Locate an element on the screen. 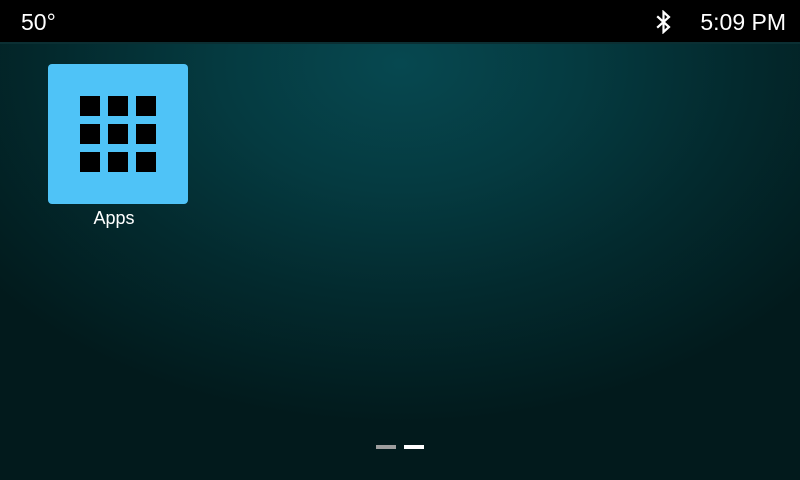 The image size is (800, 480). apps-launcher-tile: Apps is located at coordinates (118, 146).